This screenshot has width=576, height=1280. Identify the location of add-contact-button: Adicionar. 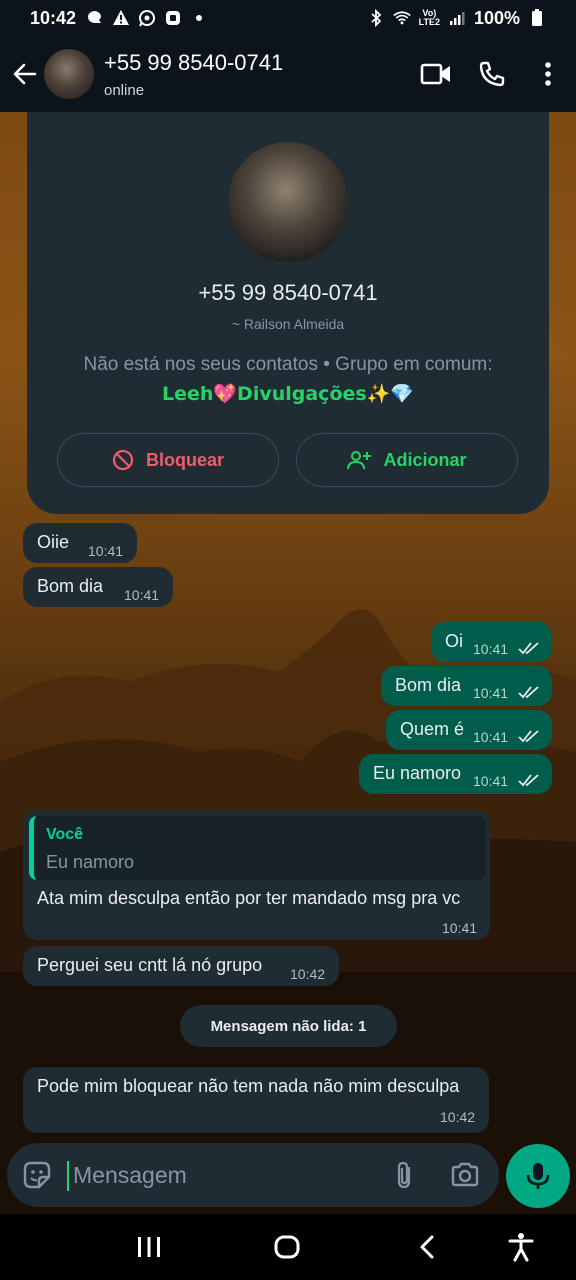
(407, 460).